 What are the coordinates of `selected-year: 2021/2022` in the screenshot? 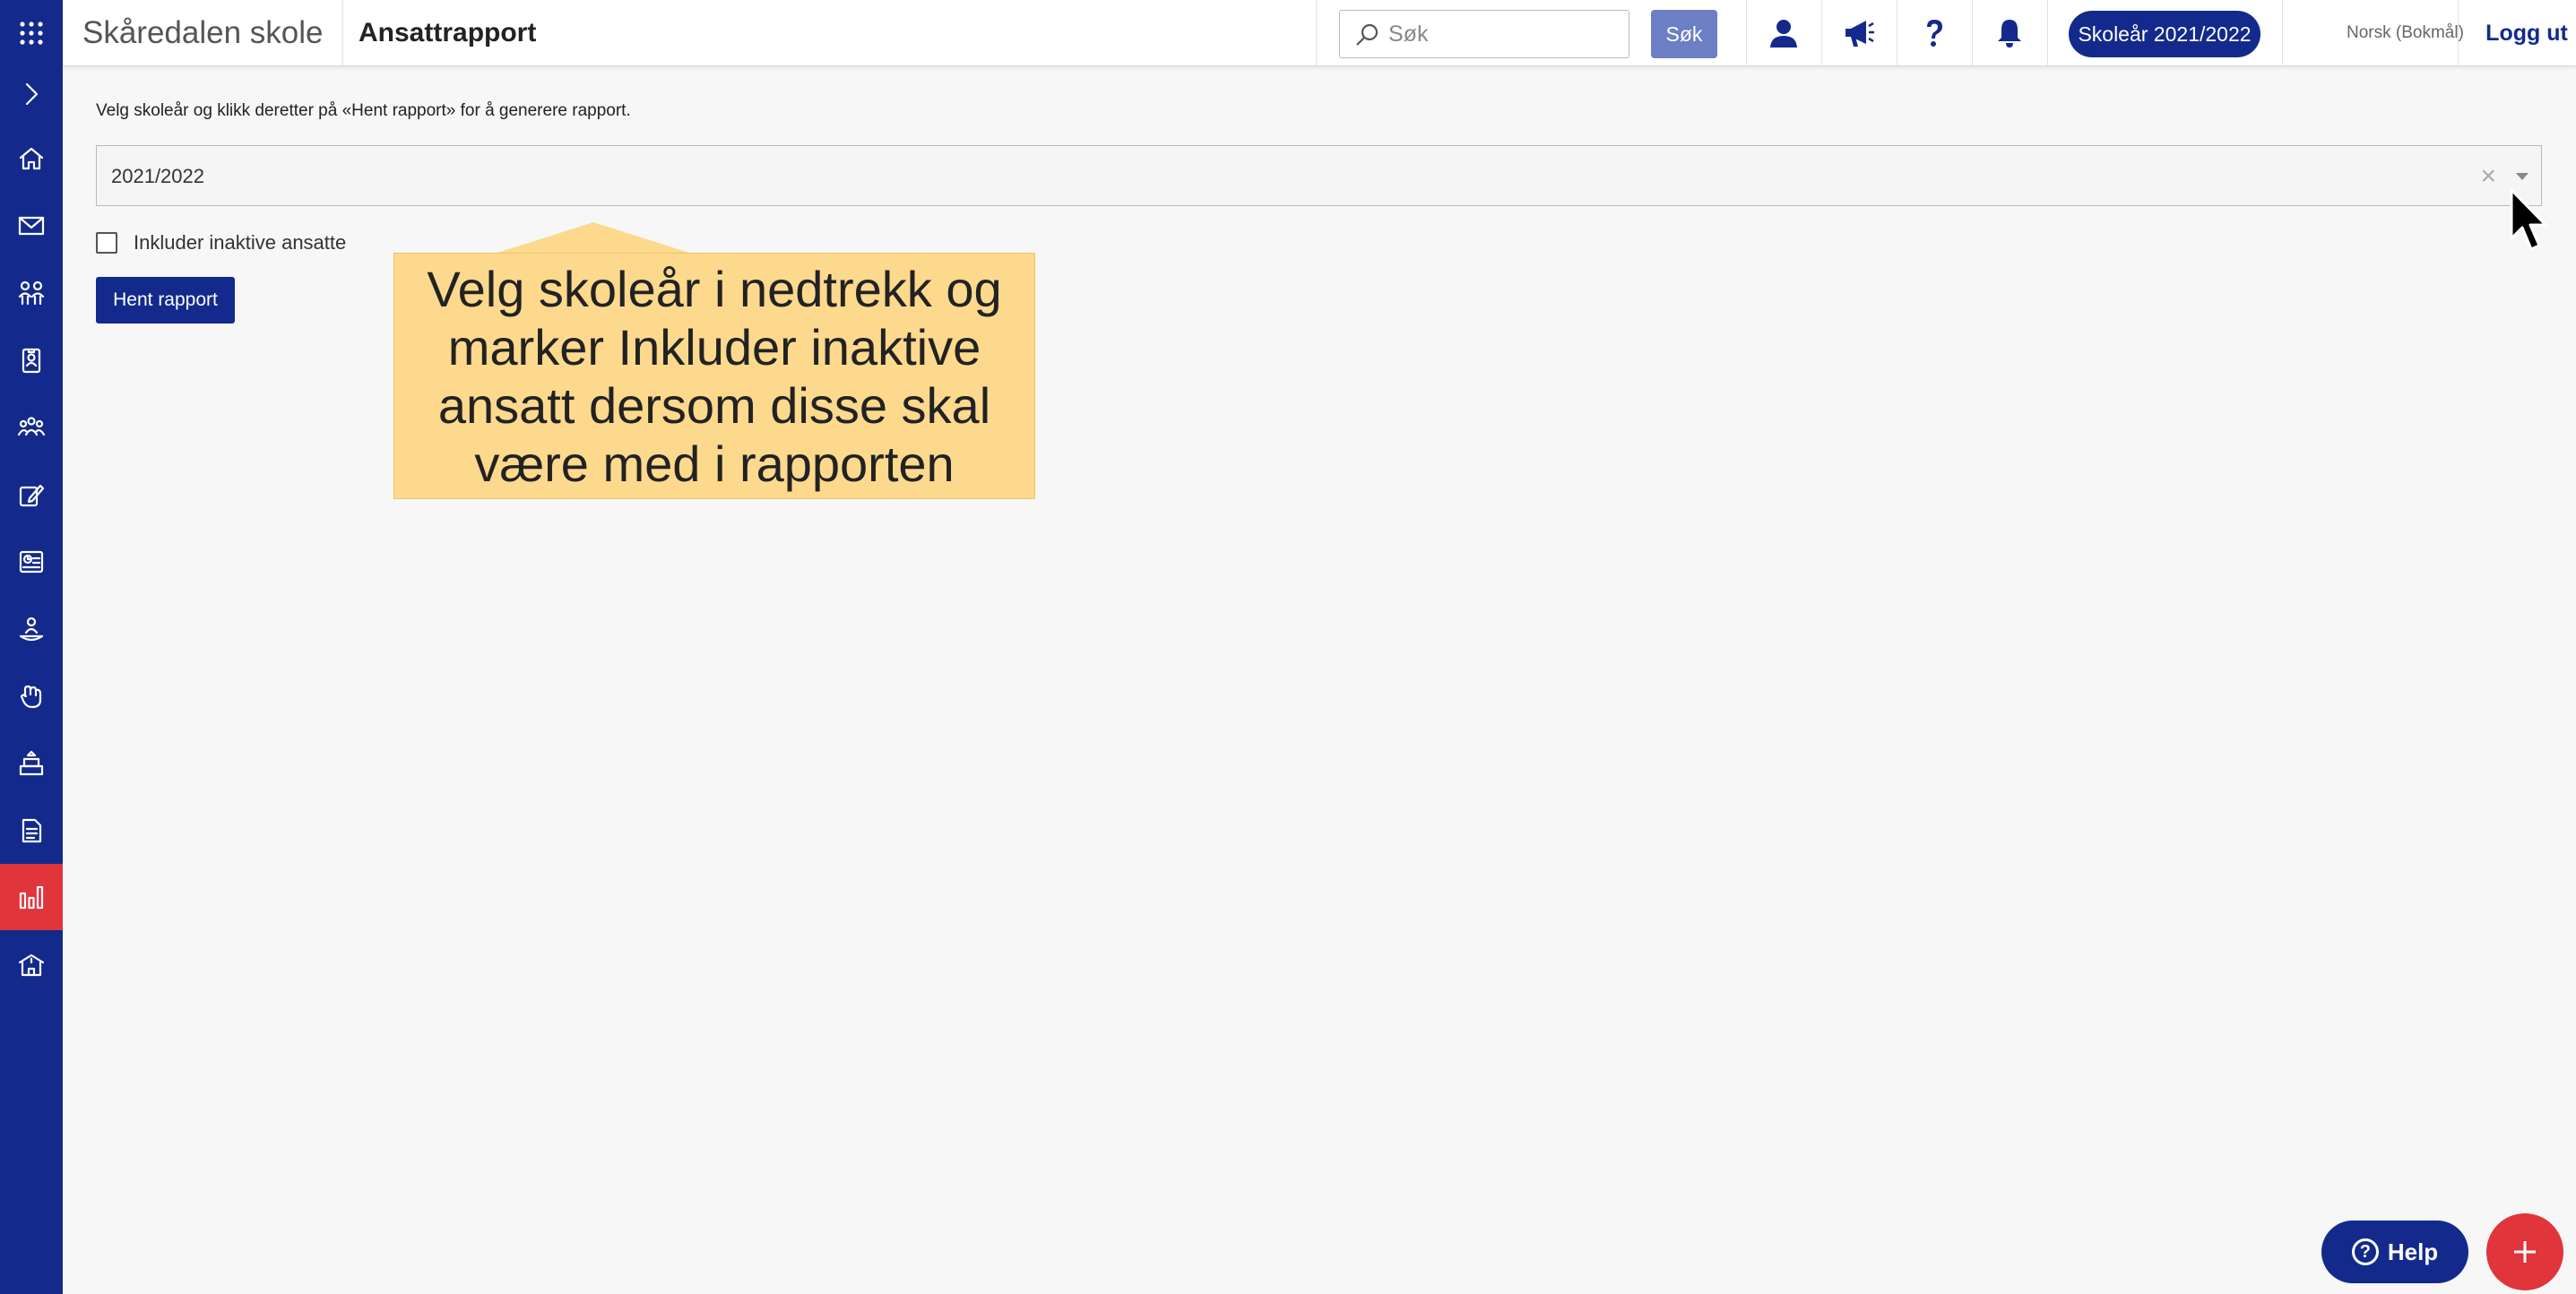 It's located at (157, 176).